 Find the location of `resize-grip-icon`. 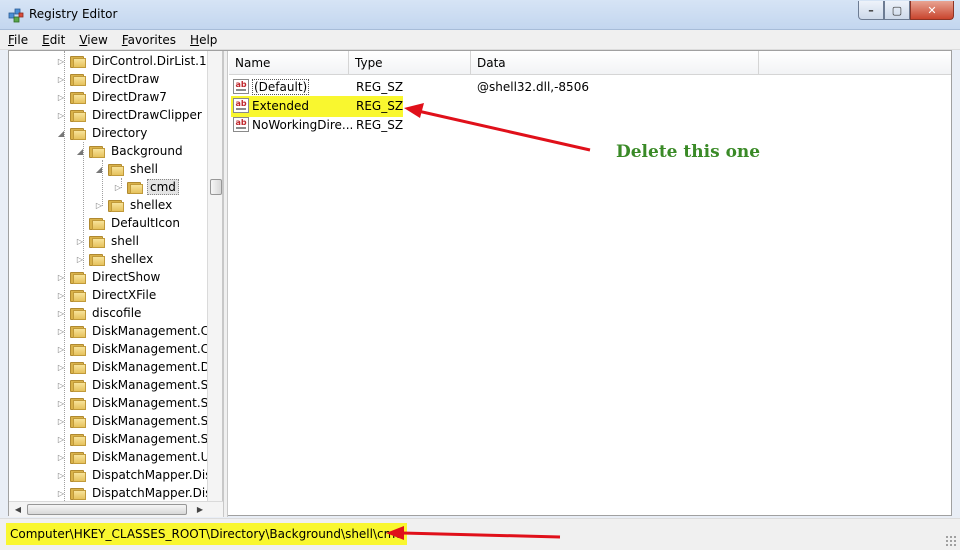

resize-grip-icon is located at coordinates (951, 541).